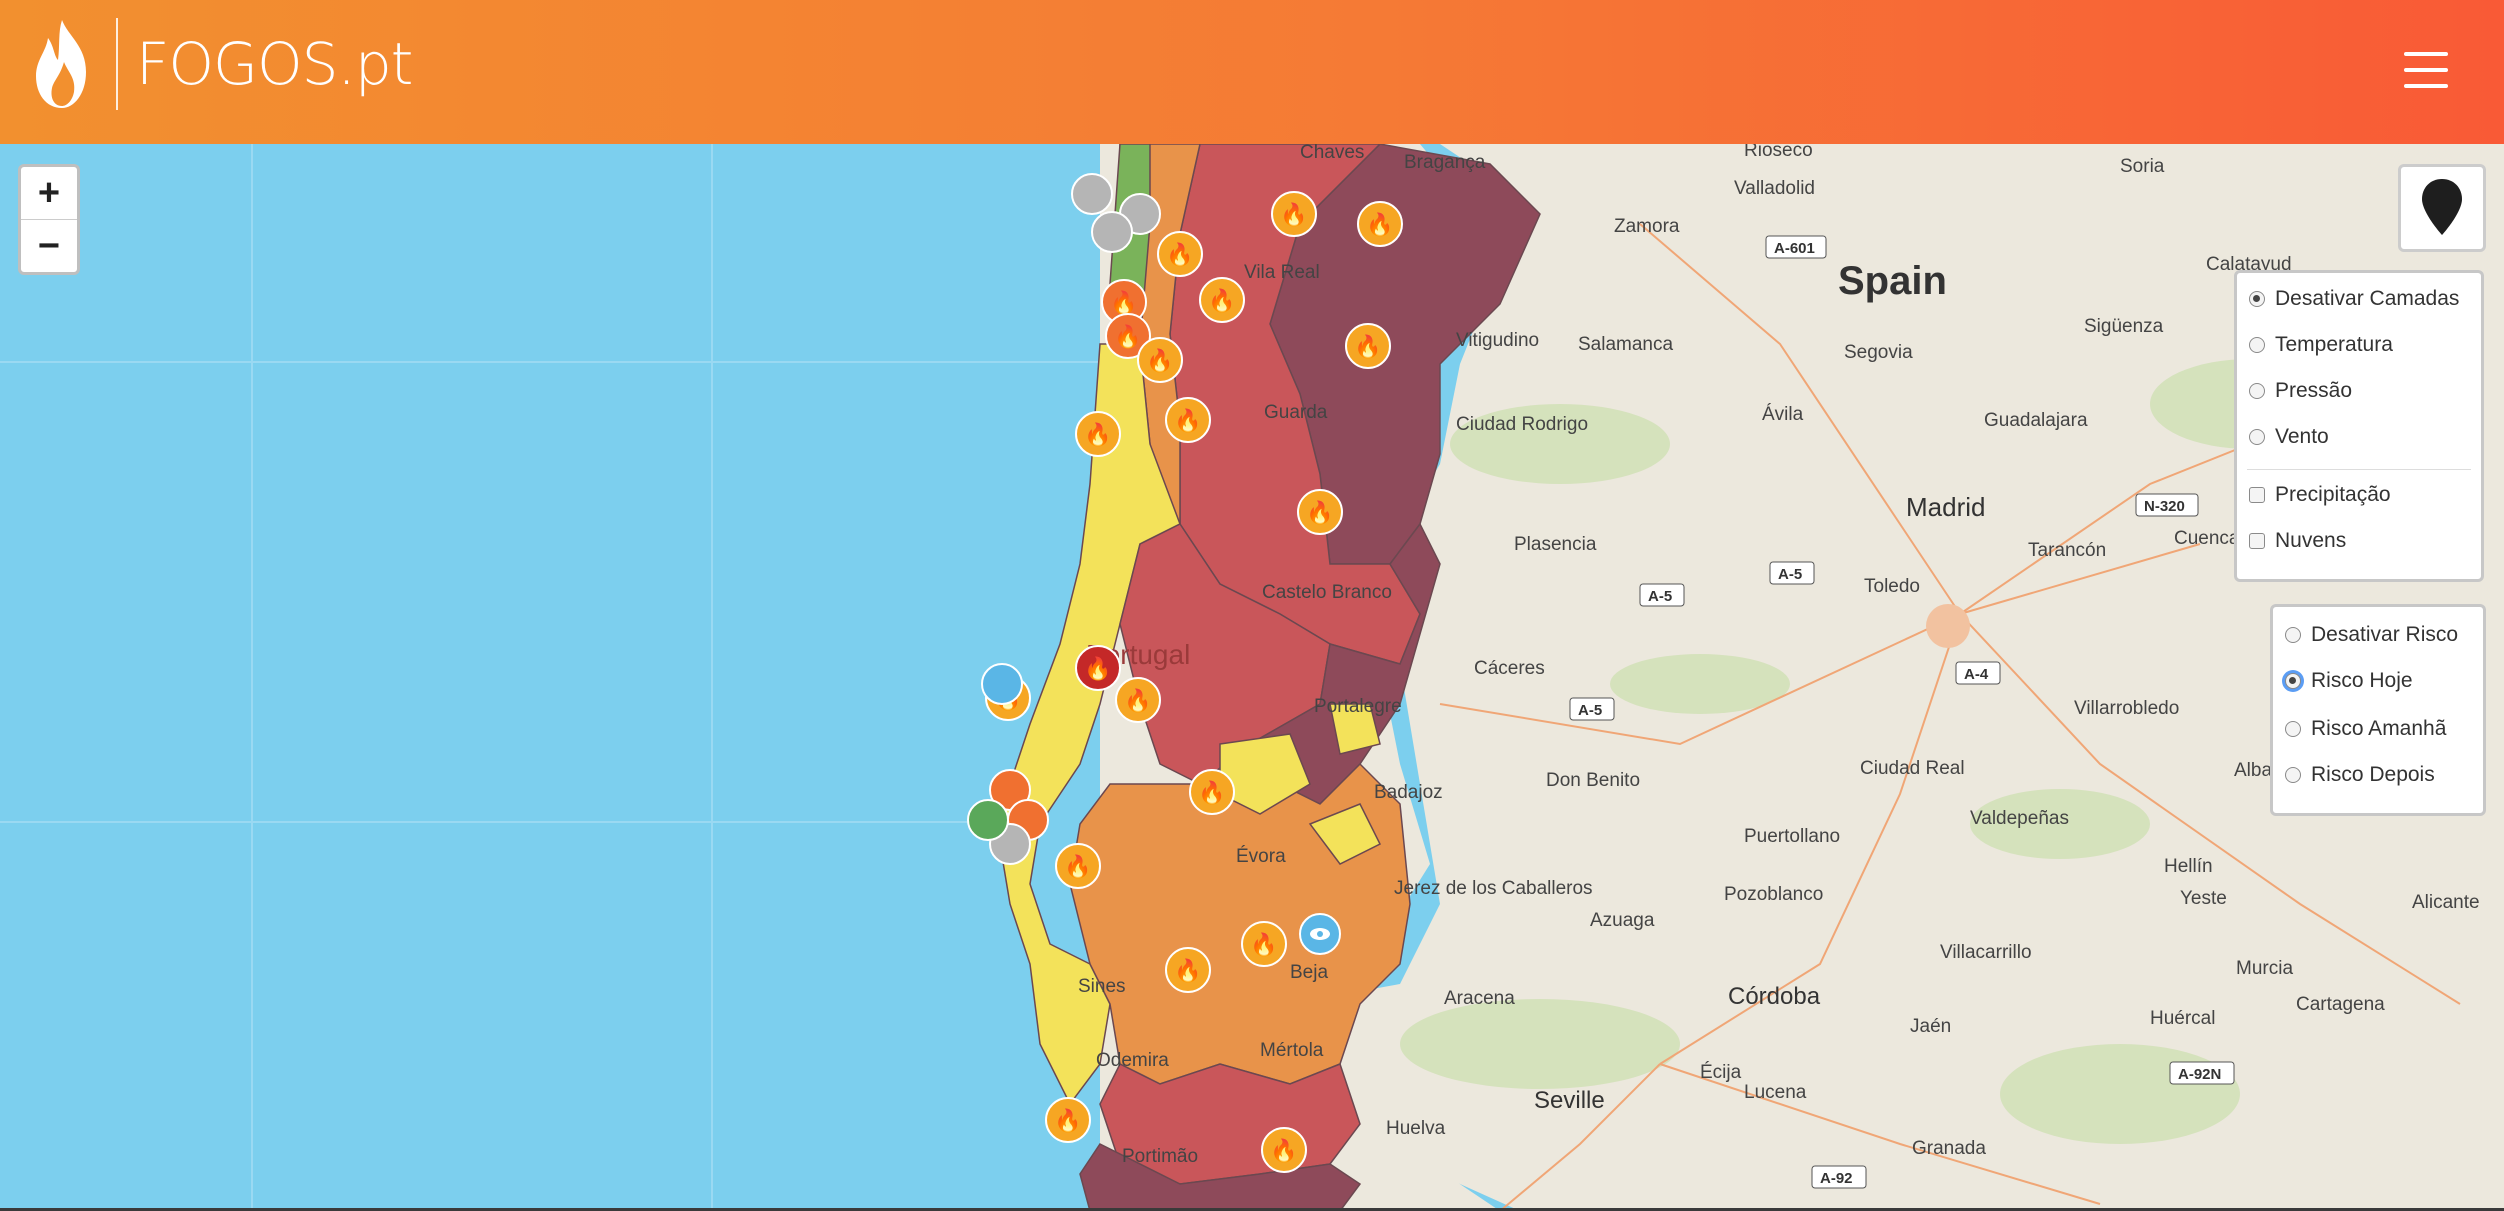 This screenshot has height=1211, width=2504. Describe the element at coordinates (1445, 162) in the screenshot. I see `city-label: Bragança` at that location.